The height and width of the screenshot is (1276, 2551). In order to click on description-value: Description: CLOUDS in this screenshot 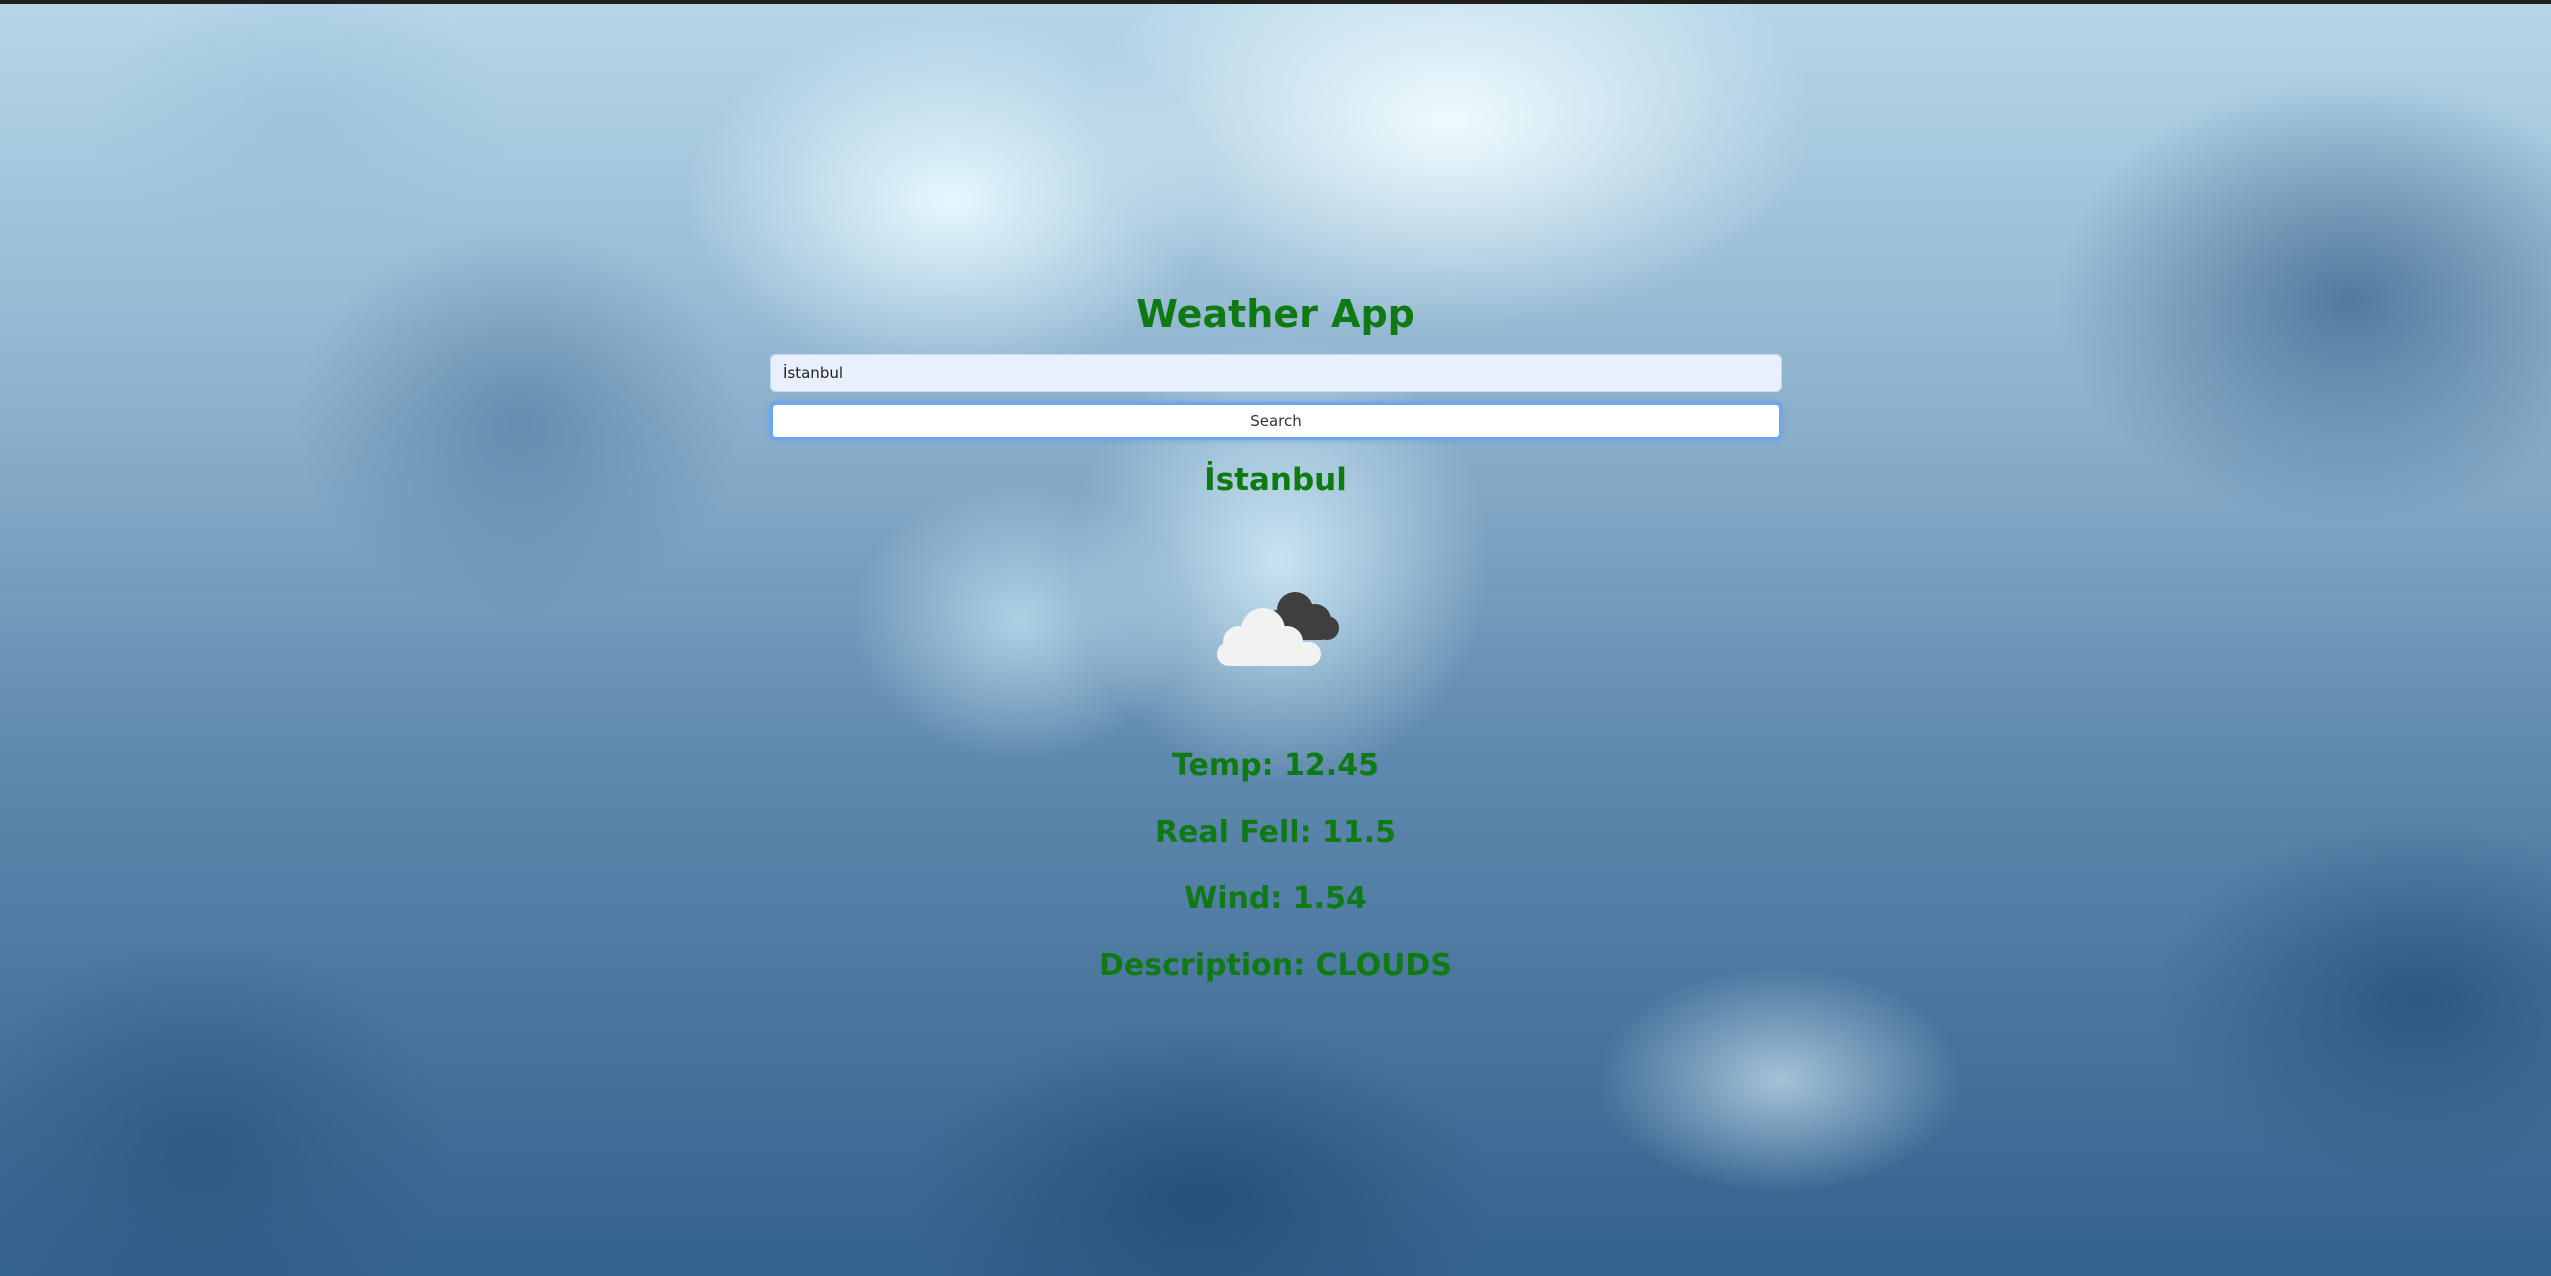, I will do `click(1275, 965)`.